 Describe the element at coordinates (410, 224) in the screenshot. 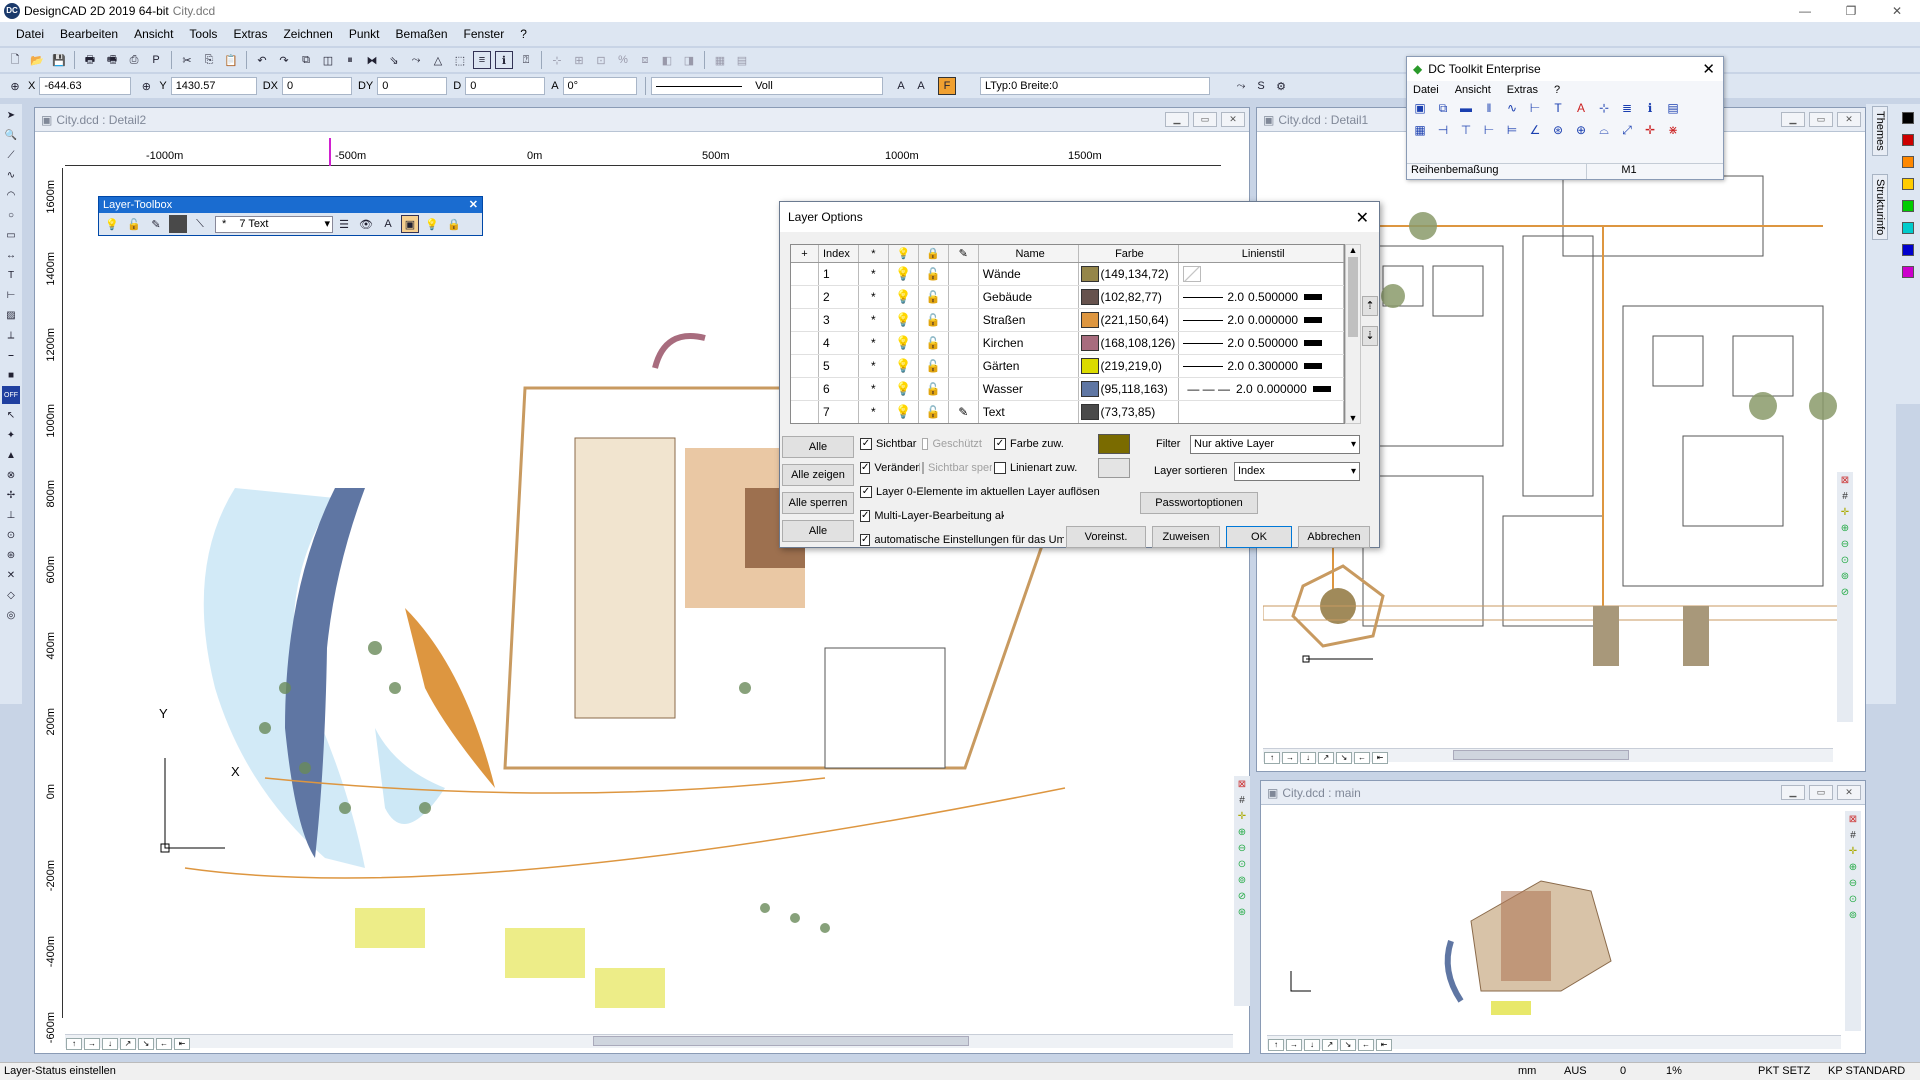

I see `layer-options-icon: ▣` at that location.